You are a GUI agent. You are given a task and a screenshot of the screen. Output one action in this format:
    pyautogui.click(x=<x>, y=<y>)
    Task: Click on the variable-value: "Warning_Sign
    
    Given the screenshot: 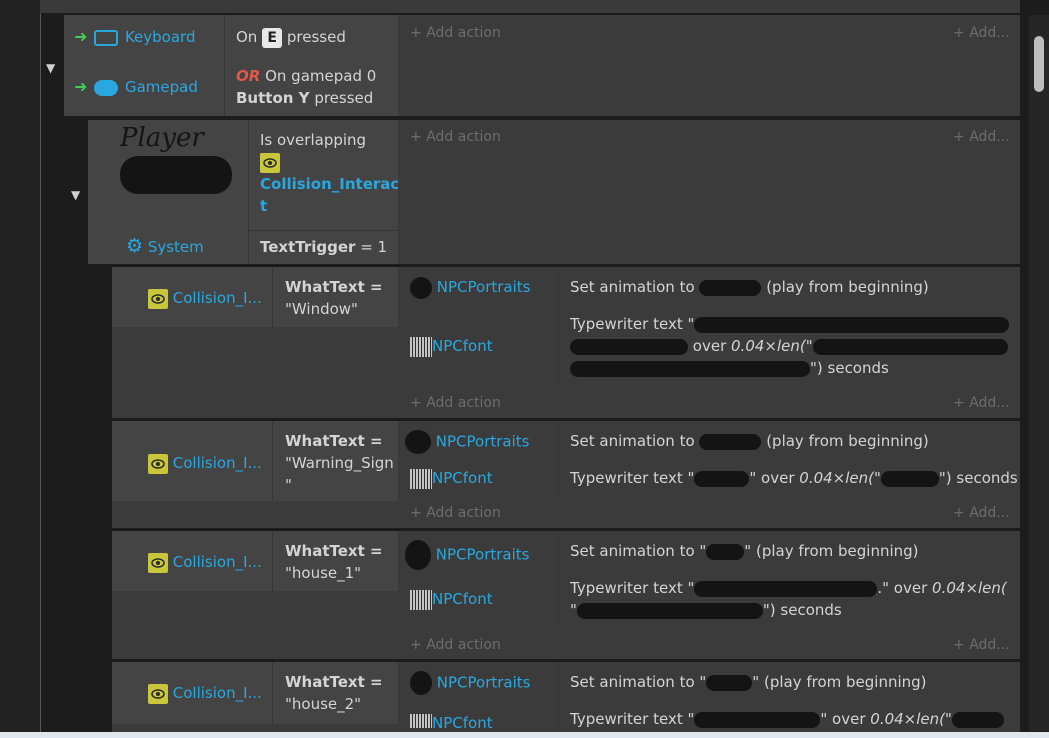 What is the action you would take?
    pyautogui.click(x=339, y=463)
    